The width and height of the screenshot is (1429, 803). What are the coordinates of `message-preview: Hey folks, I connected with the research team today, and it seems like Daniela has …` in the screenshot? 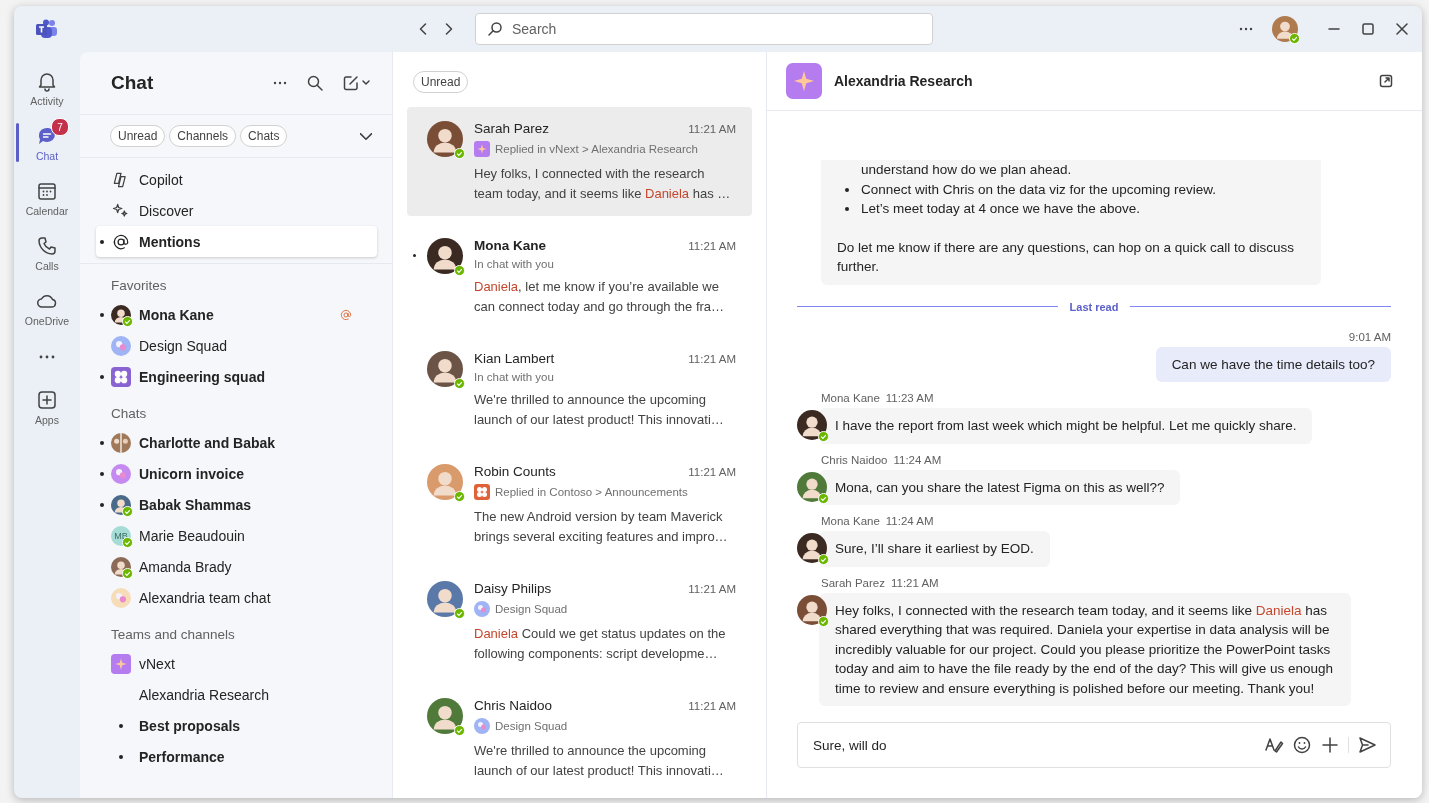 It's located at (603, 184).